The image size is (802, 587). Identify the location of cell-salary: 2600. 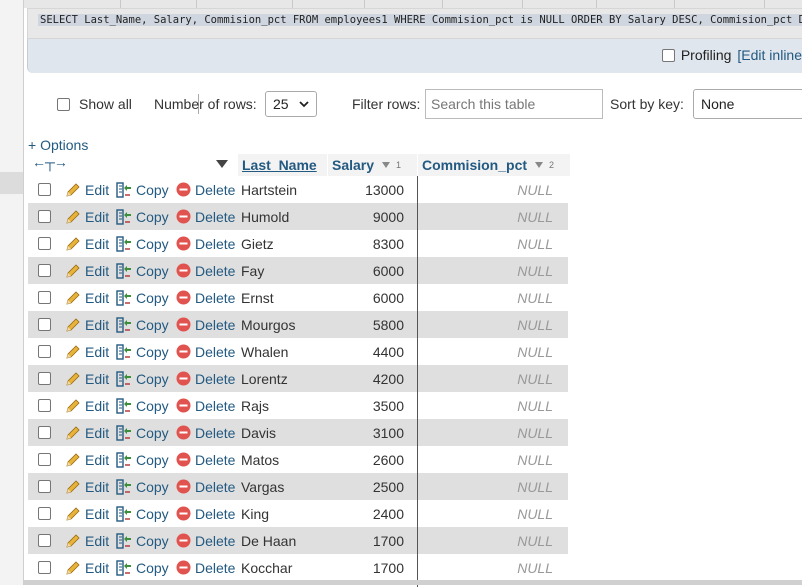
(366, 459).